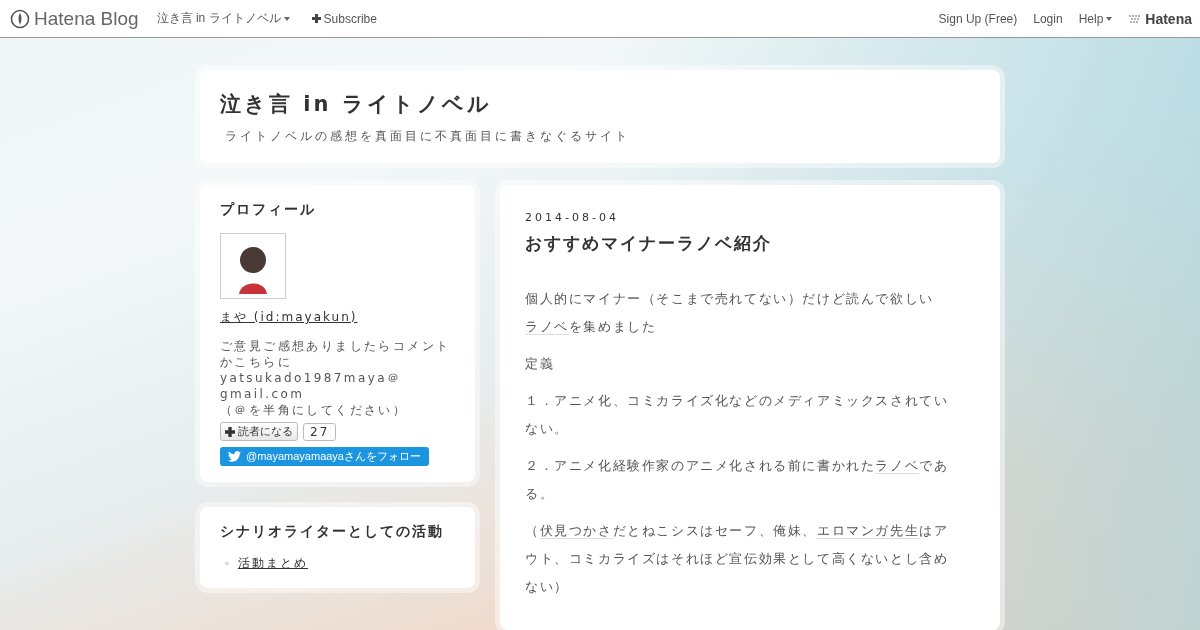 The width and height of the screenshot is (1200, 630). What do you see at coordinates (223, 18) in the screenshot?
I see `blog-menu: 泣き言 in ライトノベル` at bounding box center [223, 18].